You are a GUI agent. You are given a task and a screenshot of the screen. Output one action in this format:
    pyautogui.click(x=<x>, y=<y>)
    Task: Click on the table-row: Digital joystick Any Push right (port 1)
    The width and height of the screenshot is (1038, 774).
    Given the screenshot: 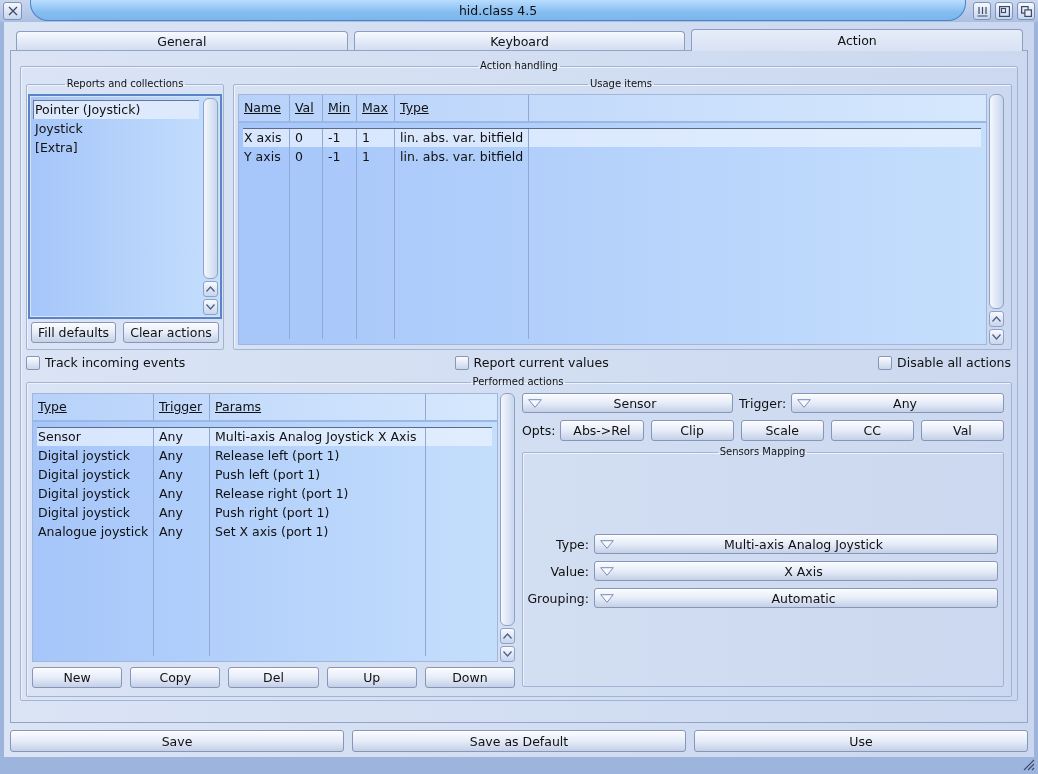 What is the action you would take?
    pyautogui.click(x=264, y=512)
    